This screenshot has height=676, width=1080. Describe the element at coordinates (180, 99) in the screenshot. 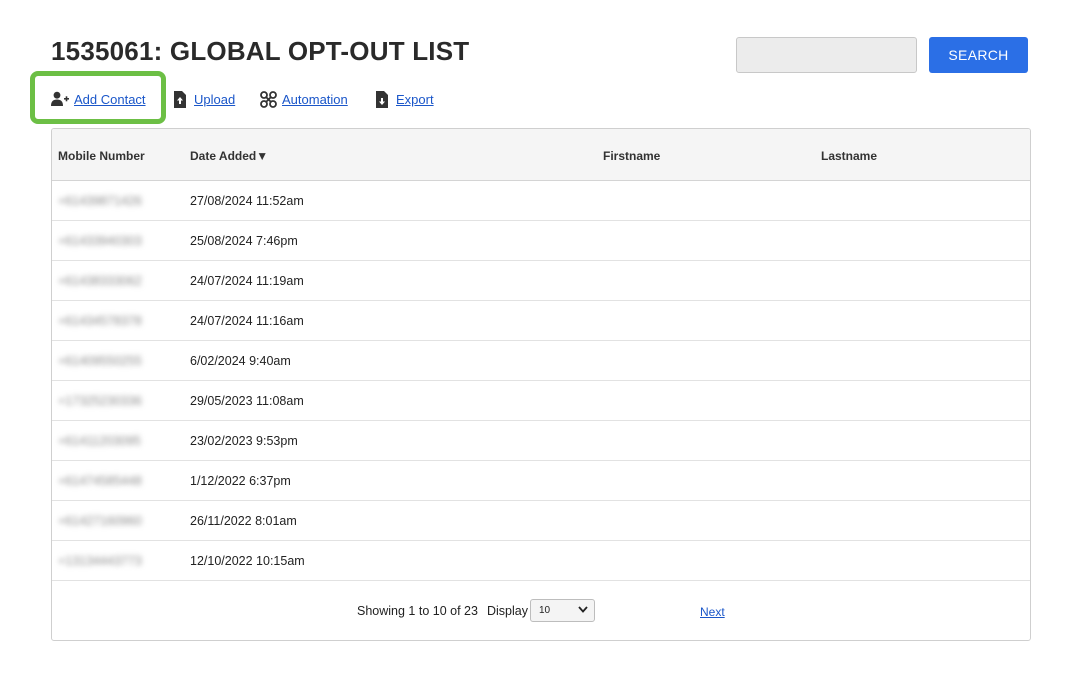

I see `upload-file-icon` at that location.